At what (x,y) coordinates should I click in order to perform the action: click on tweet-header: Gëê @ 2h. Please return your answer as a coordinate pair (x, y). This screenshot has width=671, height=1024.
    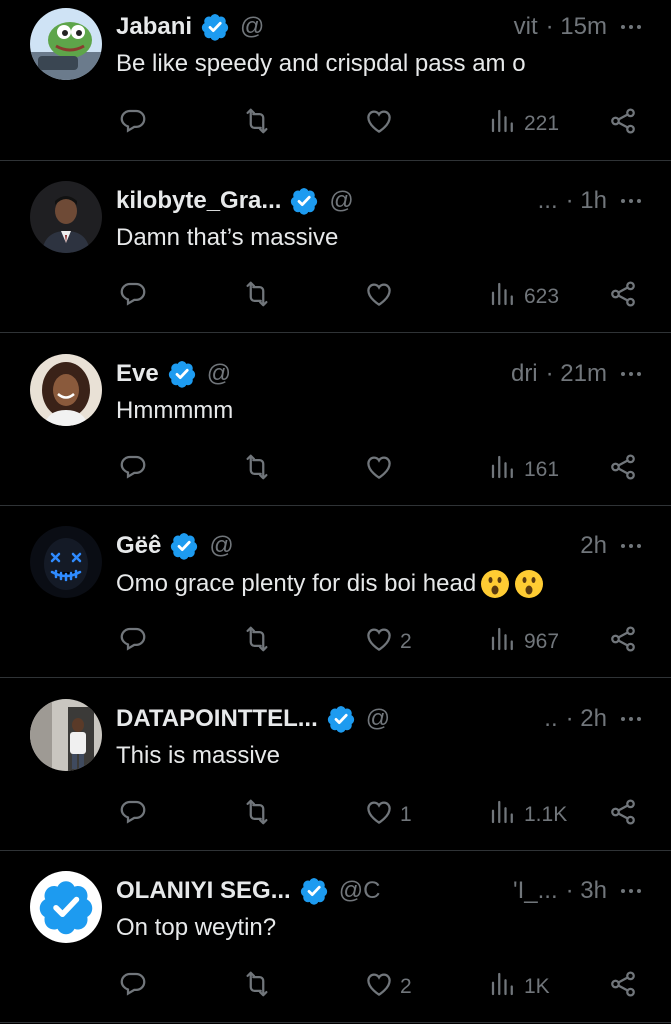
    Looking at the image, I should click on (378, 546).